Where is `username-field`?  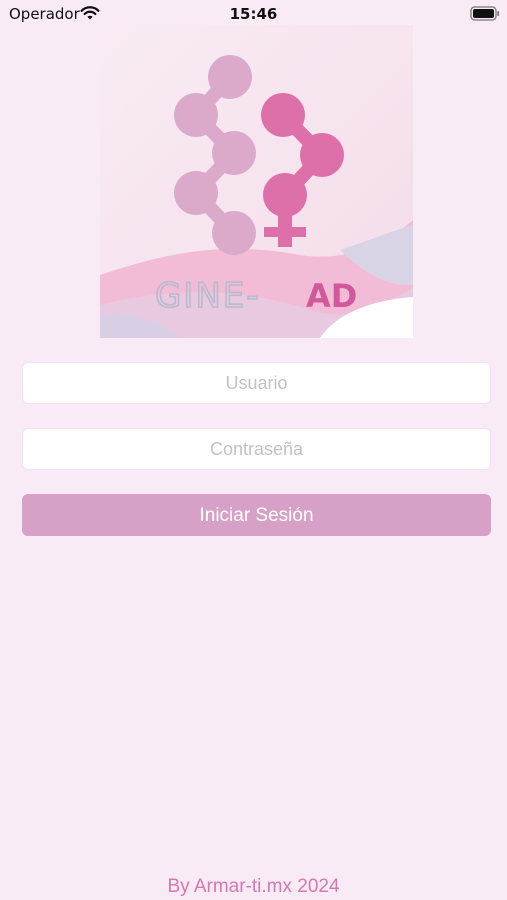 username-field is located at coordinates (256, 383).